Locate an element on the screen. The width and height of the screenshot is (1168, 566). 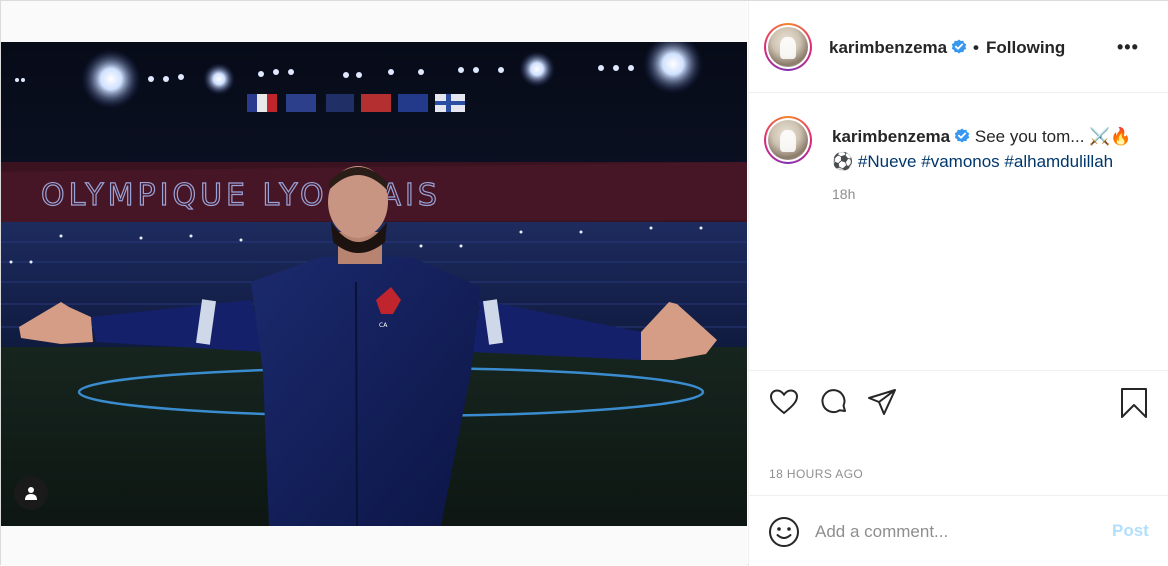
user-tag-icon is located at coordinates (31, 493).